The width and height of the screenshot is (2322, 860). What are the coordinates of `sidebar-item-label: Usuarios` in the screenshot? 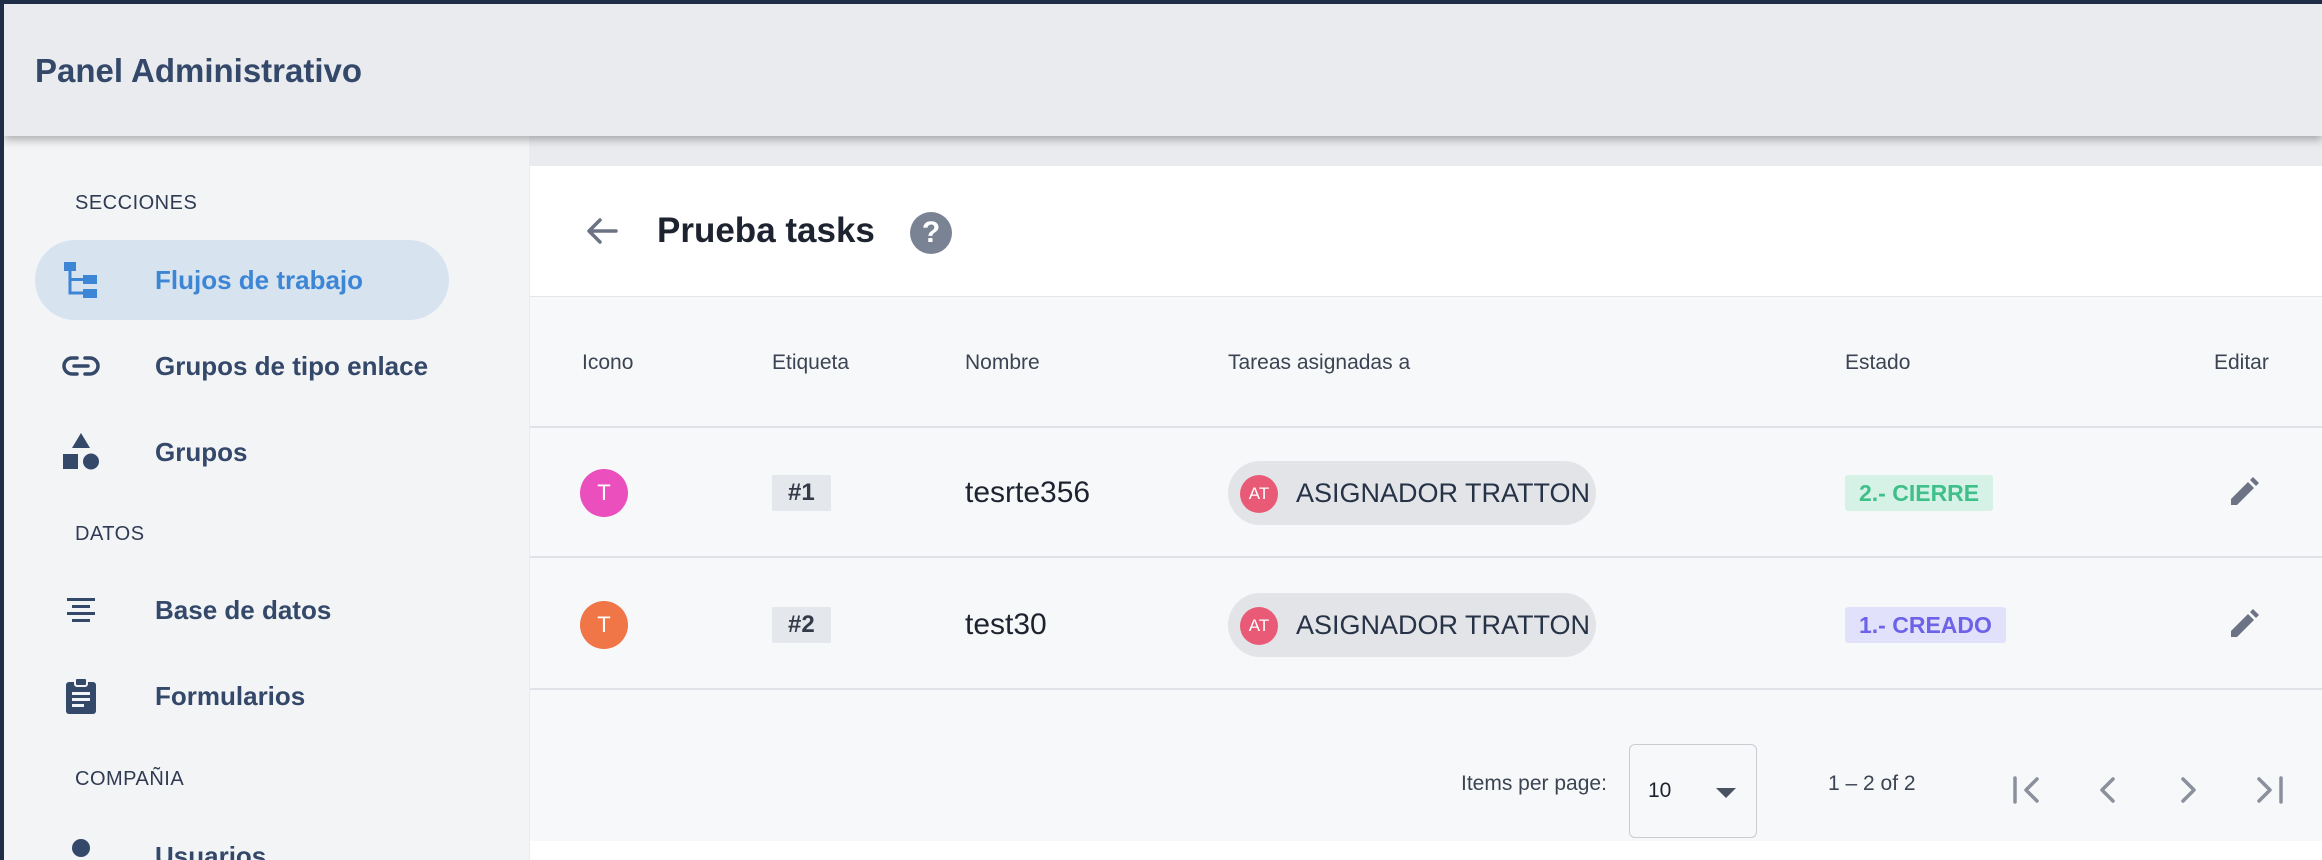 It's located at (211, 850).